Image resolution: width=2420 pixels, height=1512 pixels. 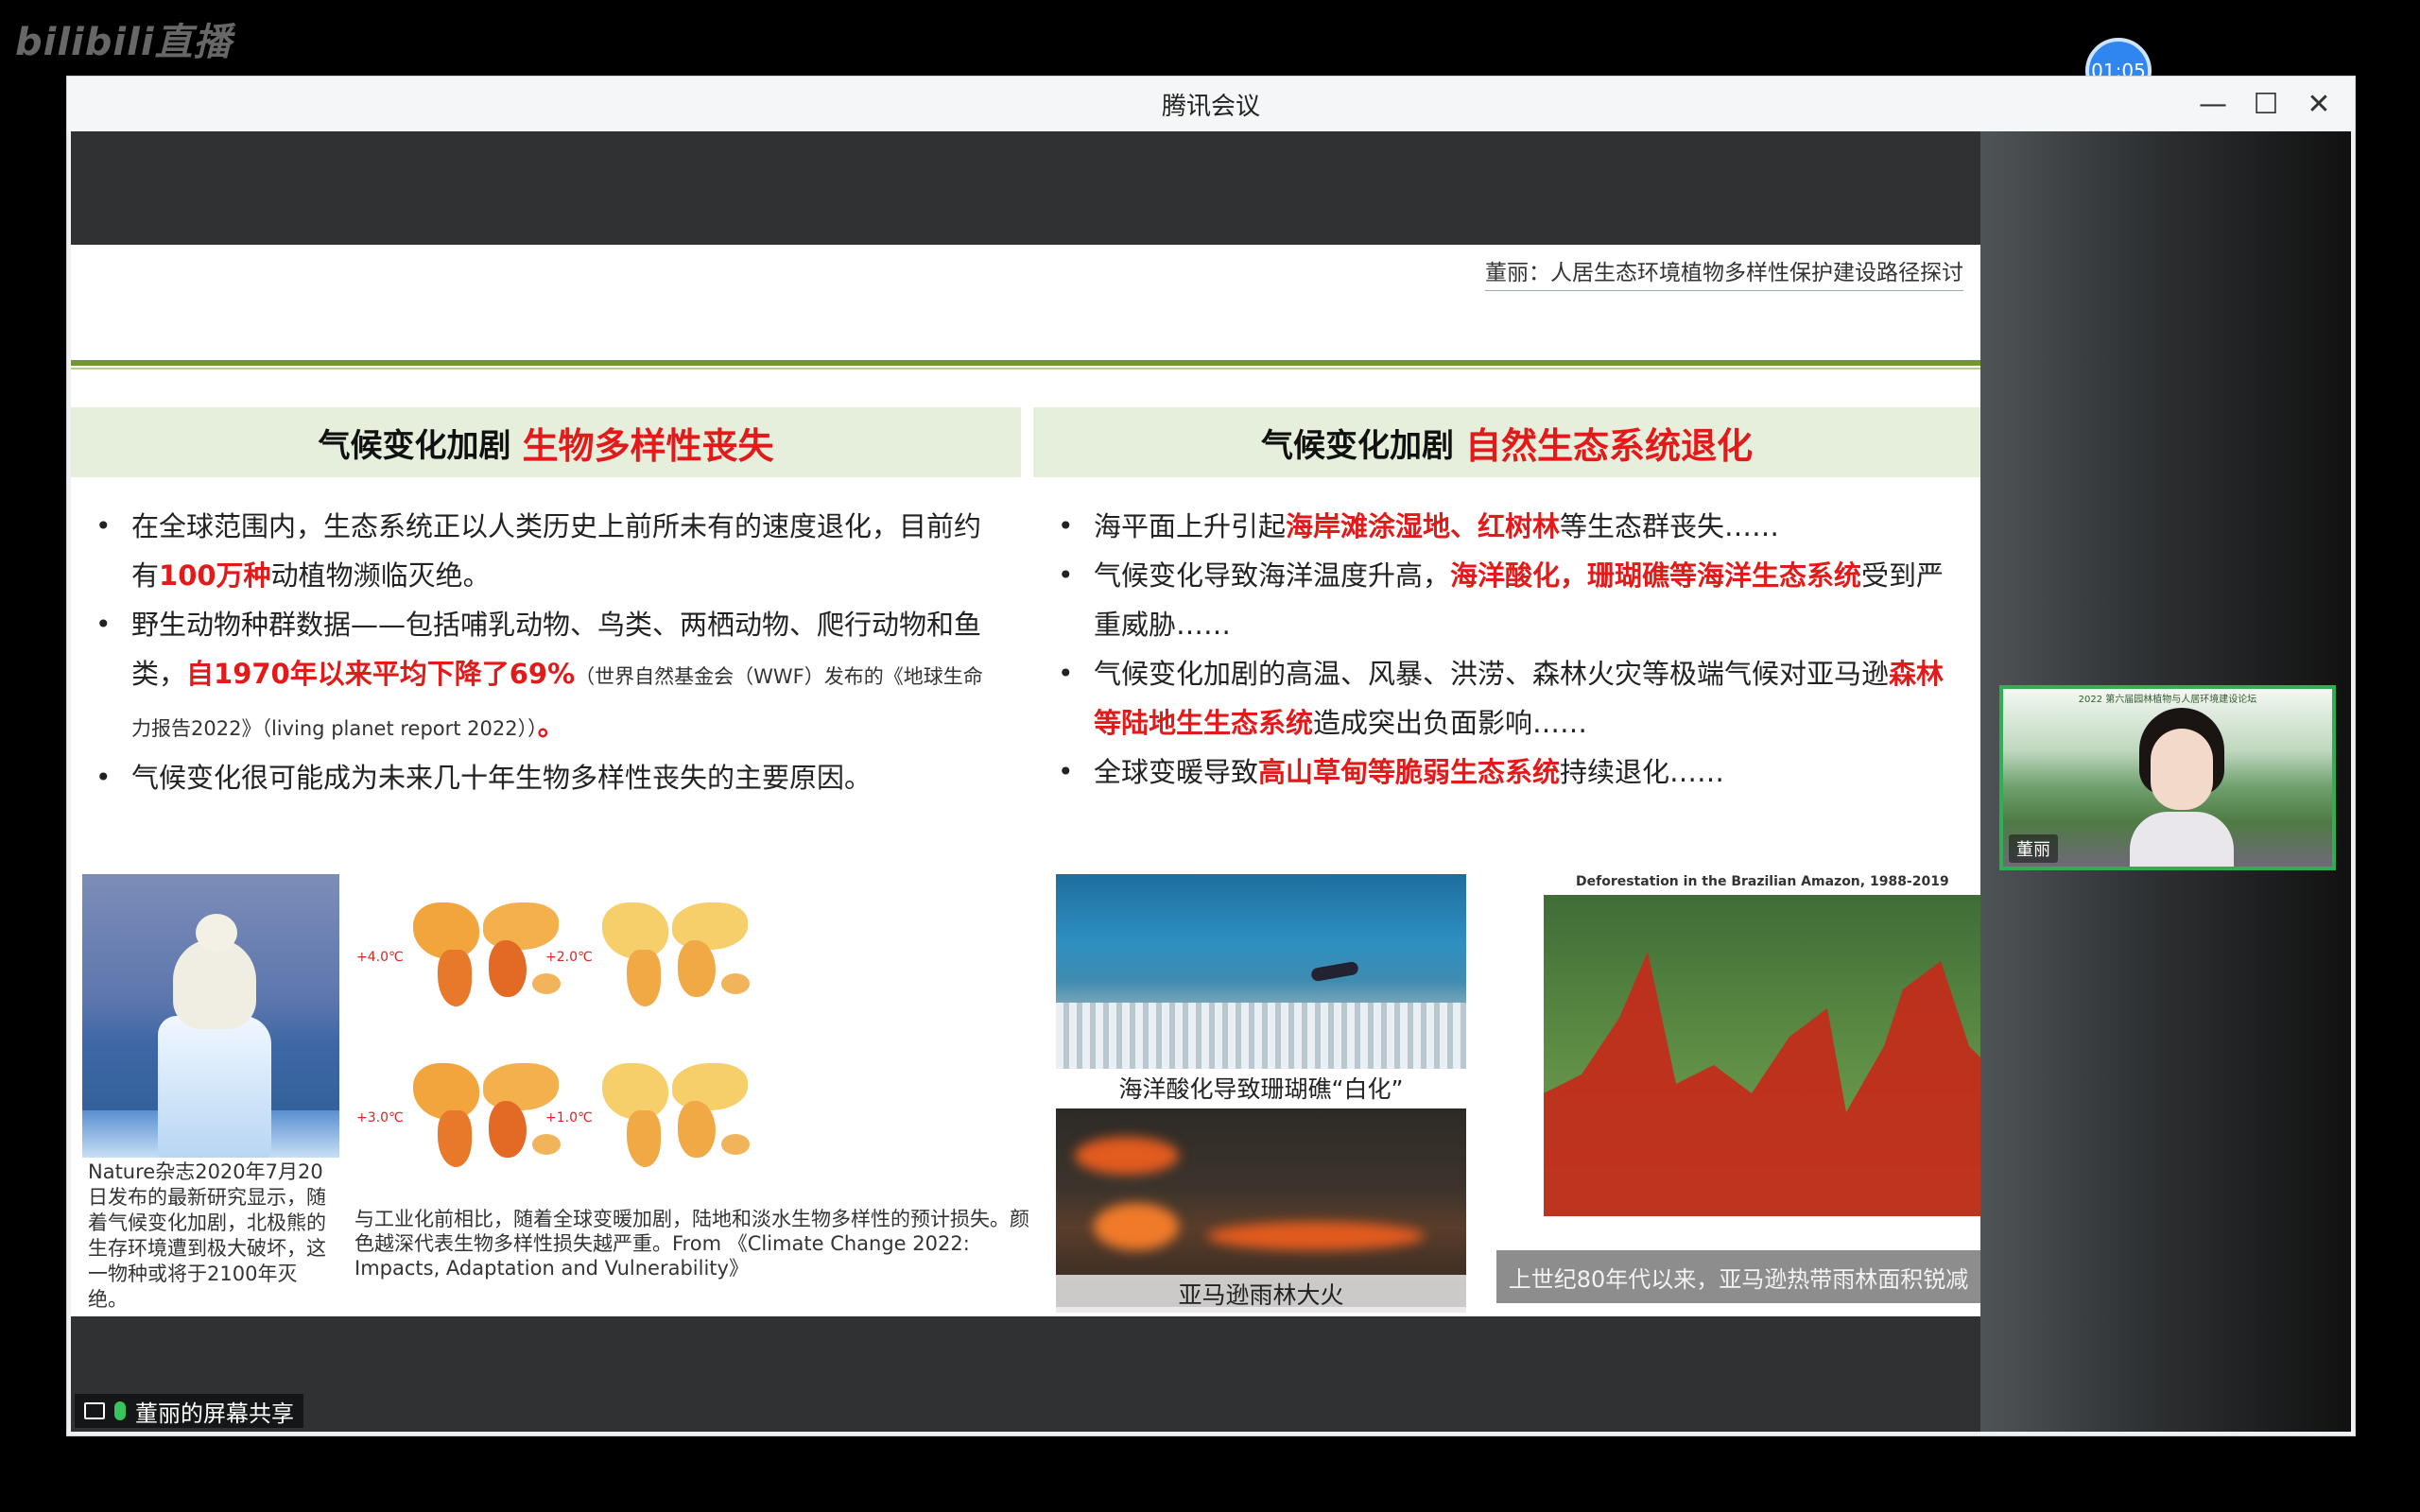 I want to click on deforestation-chart-area, so click(x=1762, y=1055).